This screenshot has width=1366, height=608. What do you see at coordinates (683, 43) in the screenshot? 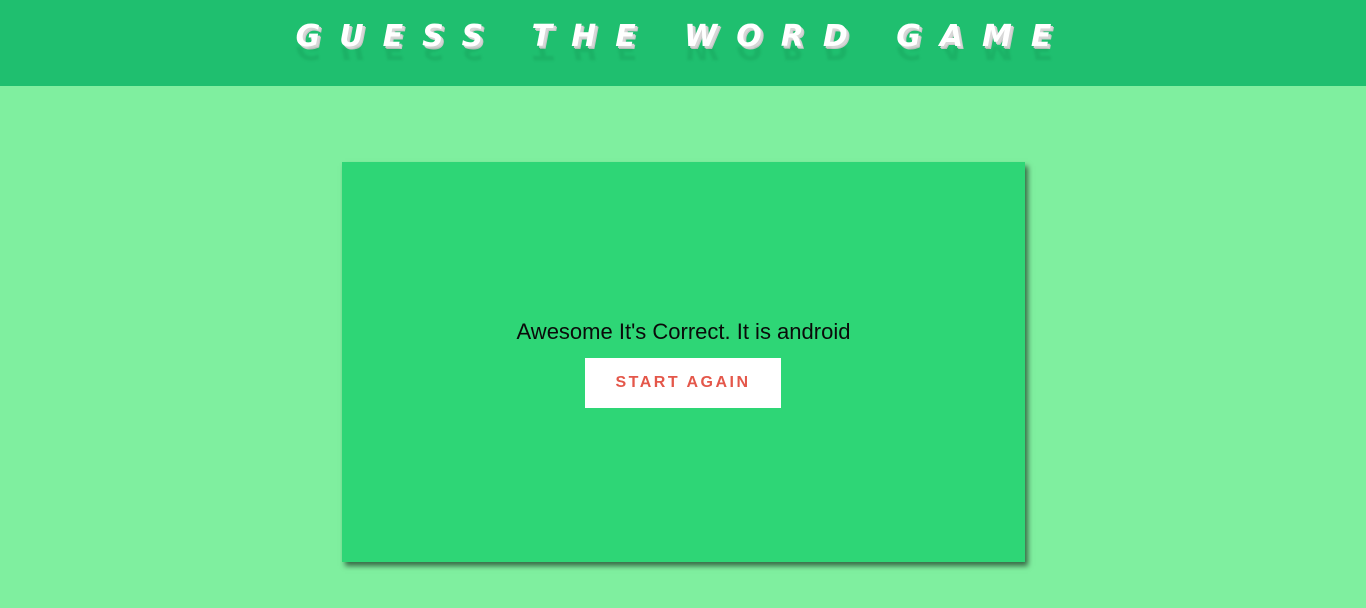
I see `app-header: GUESS THE WORD GAME GUESS THE WORD GAME` at bounding box center [683, 43].